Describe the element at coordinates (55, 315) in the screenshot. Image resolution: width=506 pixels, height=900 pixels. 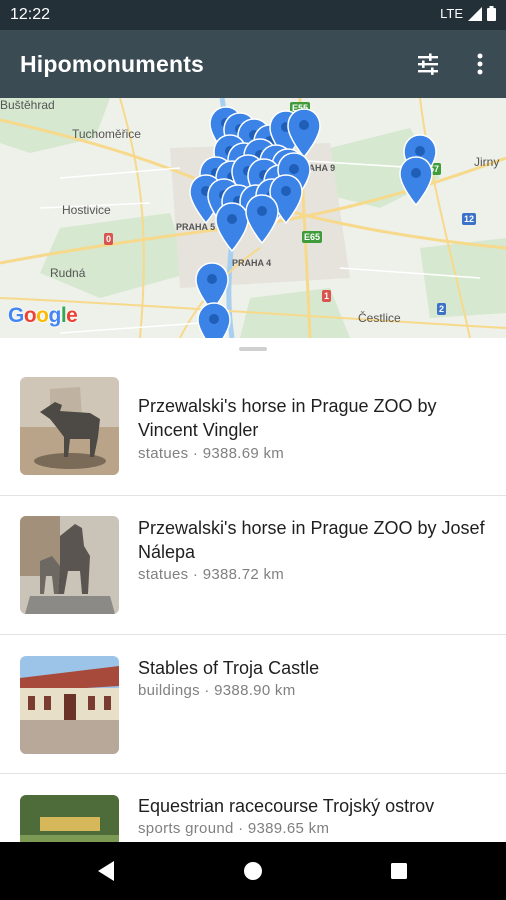
I see `google-logo-letter: g` at that location.